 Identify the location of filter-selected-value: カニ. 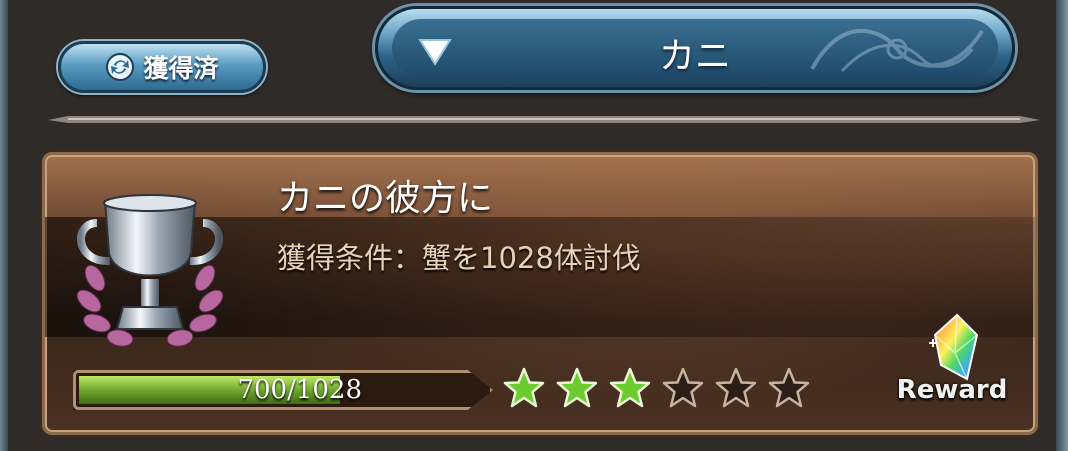
(694, 56).